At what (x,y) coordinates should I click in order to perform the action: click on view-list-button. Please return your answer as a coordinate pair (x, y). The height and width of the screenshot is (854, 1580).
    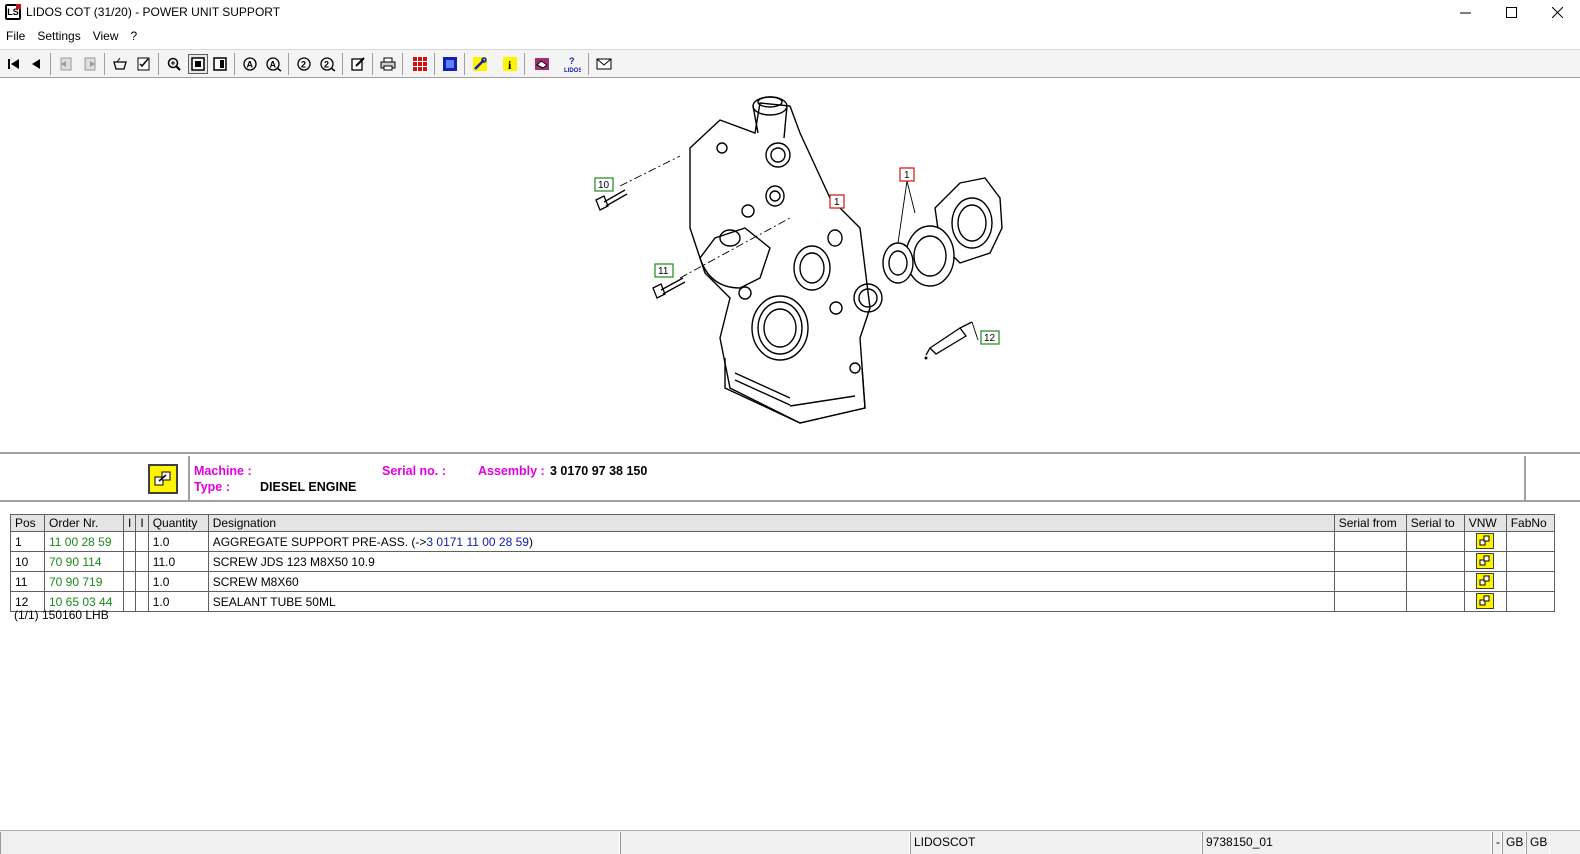
    Looking at the image, I should click on (220, 64).